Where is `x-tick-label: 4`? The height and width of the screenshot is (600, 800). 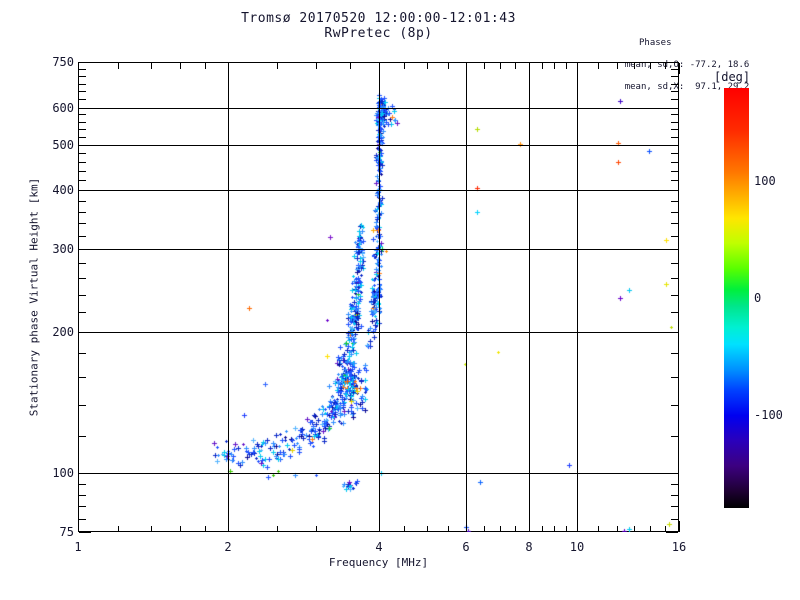 x-tick-label: 4 is located at coordinates (379, 547).